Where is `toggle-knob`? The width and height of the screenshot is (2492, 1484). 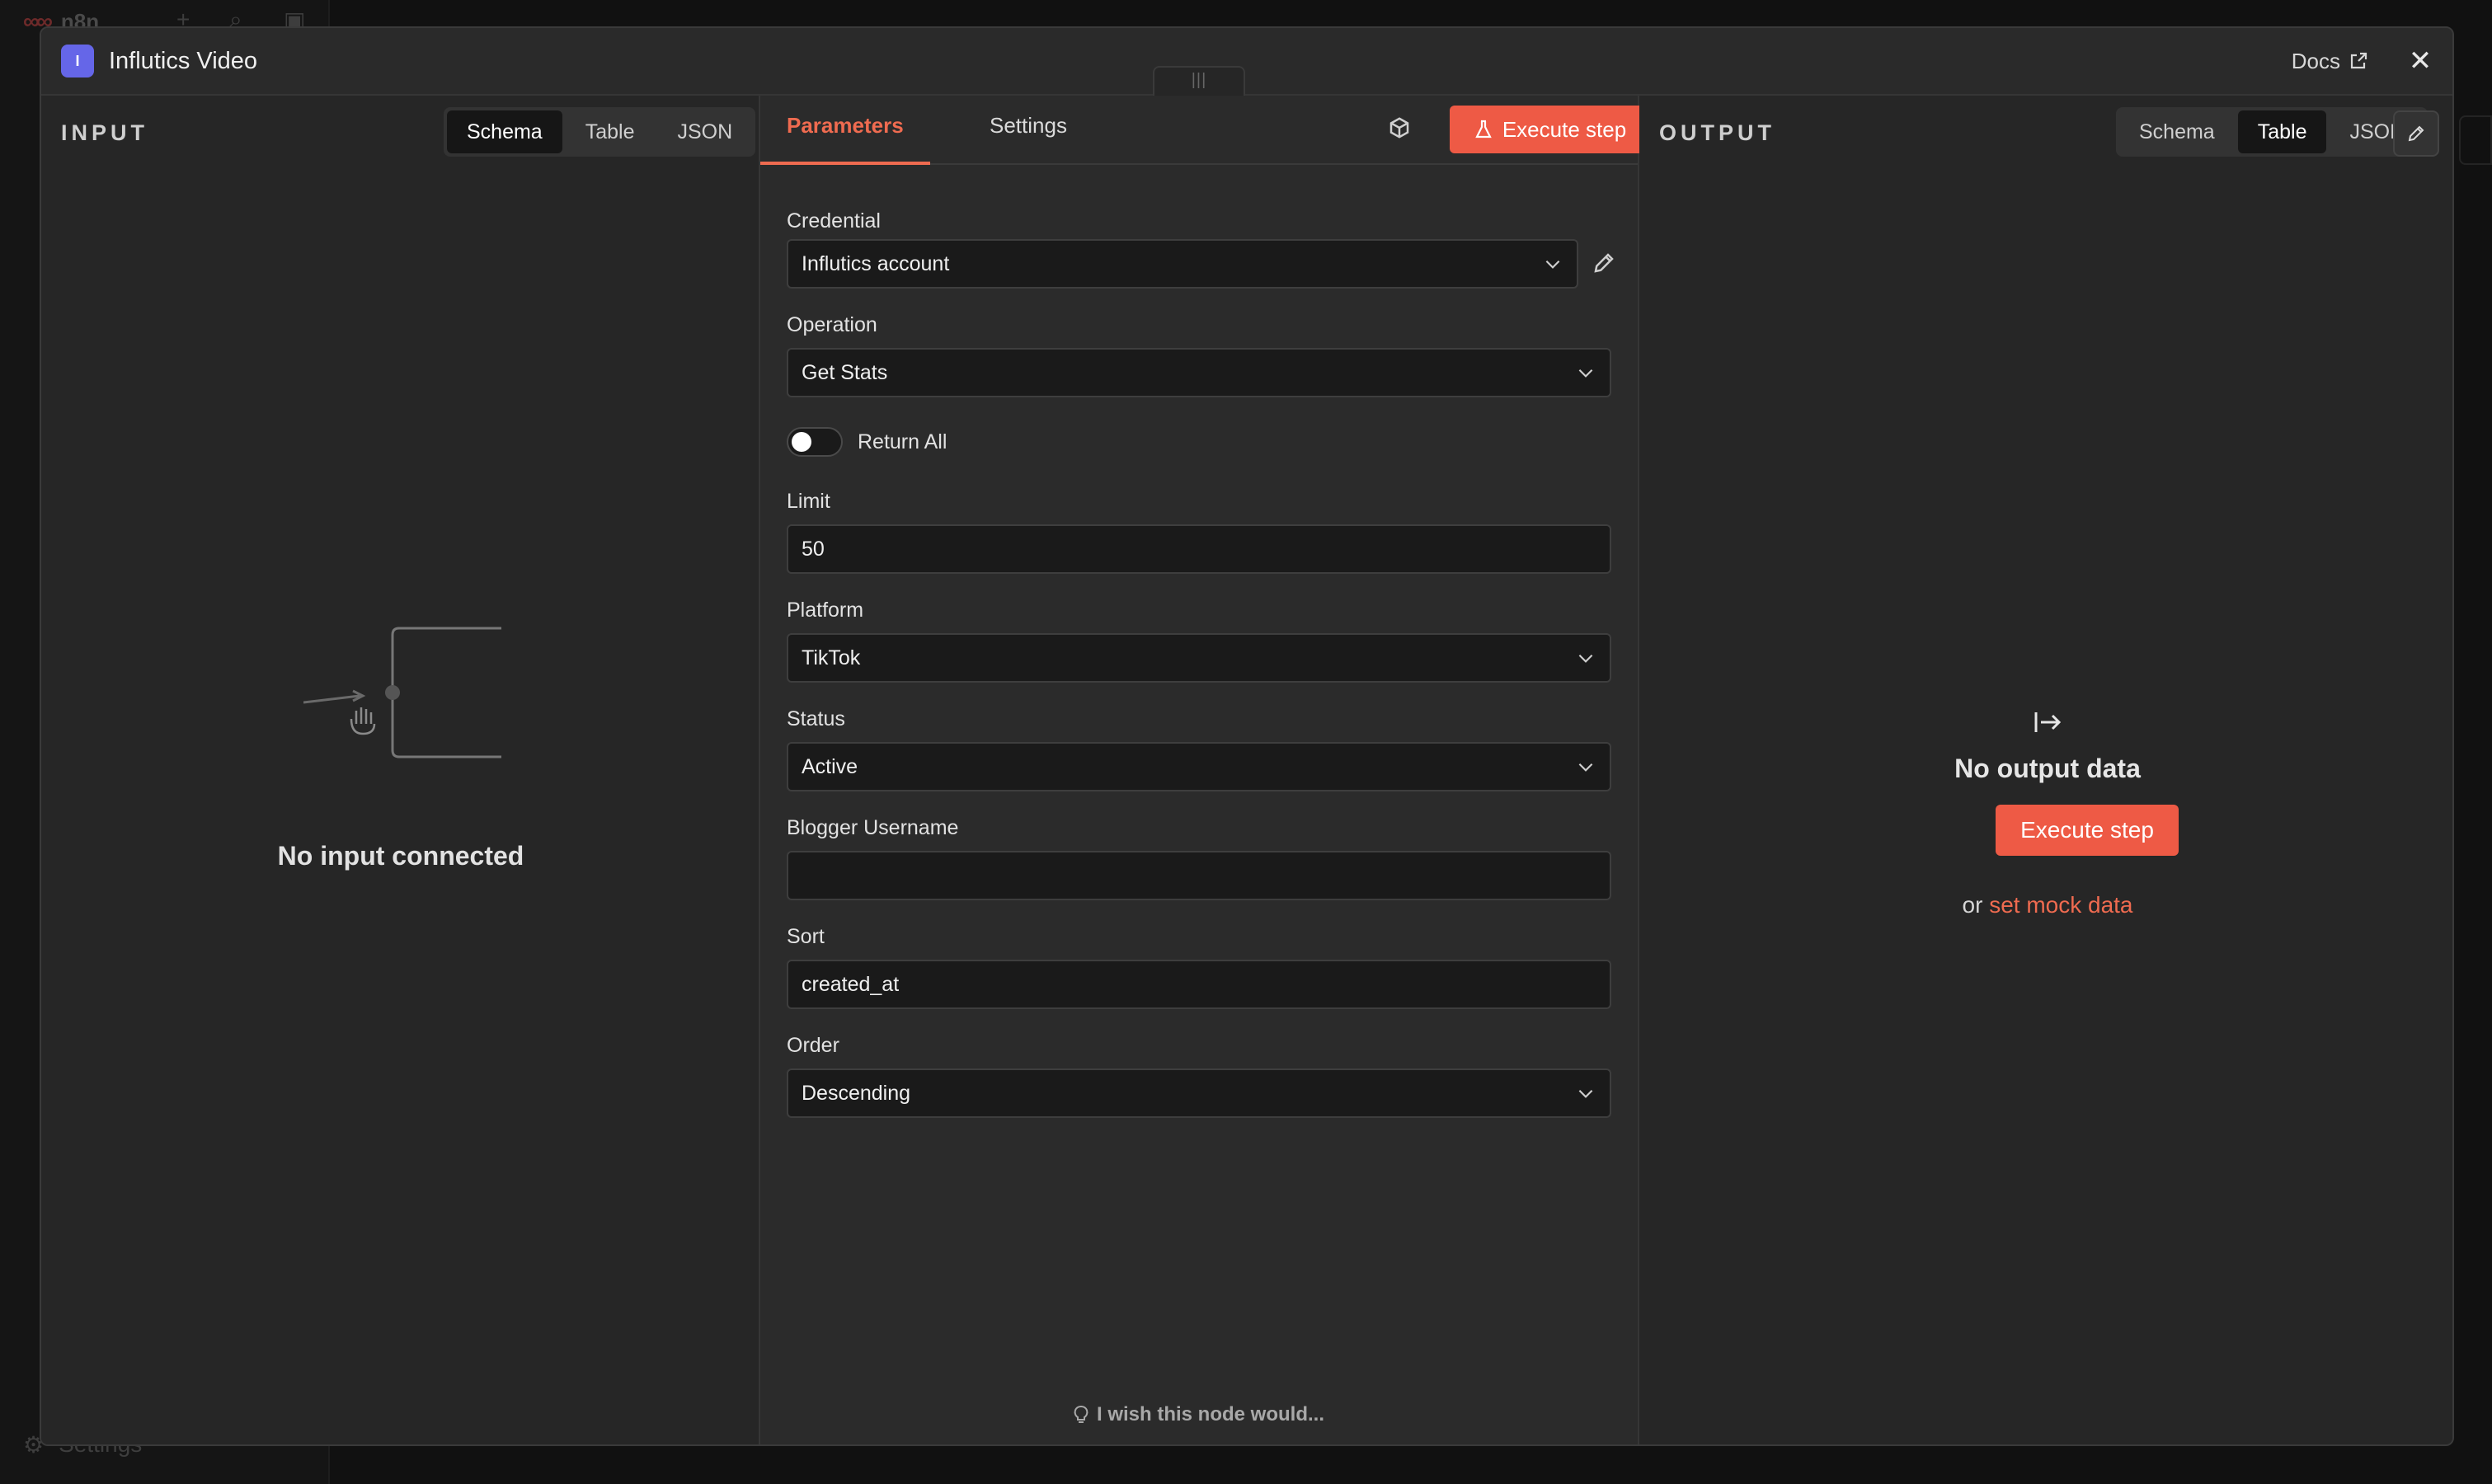
toggle-knob is located at coordinates (802, 442).